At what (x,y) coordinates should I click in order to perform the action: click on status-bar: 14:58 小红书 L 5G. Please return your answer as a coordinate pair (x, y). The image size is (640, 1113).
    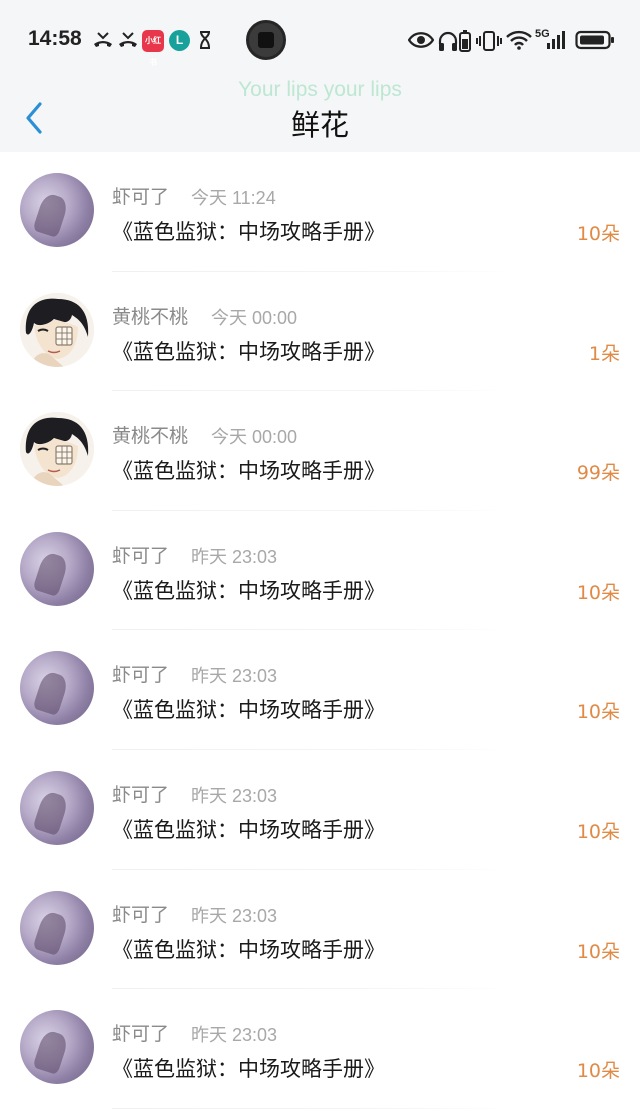
    Looking at the image, I should click on (320, 35).